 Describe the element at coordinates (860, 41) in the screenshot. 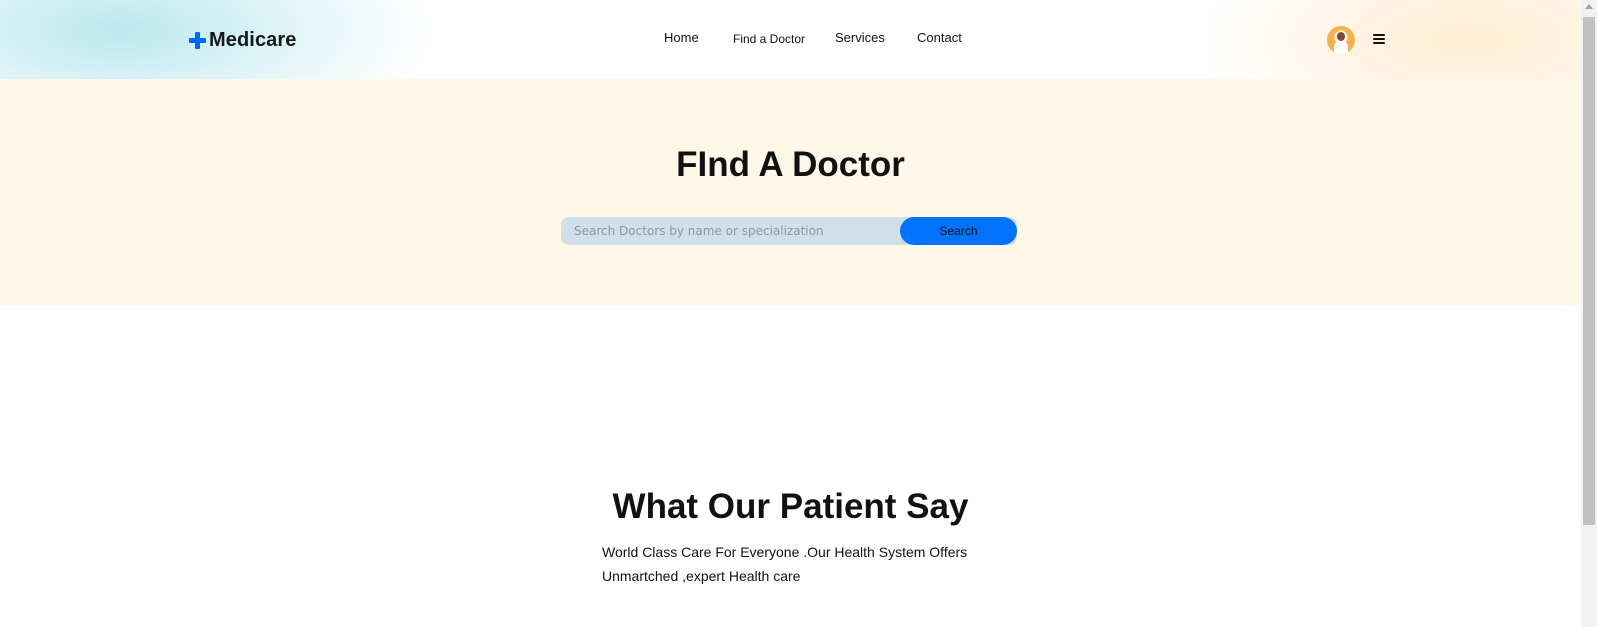

I see `nav-link-services: Services` at that location.